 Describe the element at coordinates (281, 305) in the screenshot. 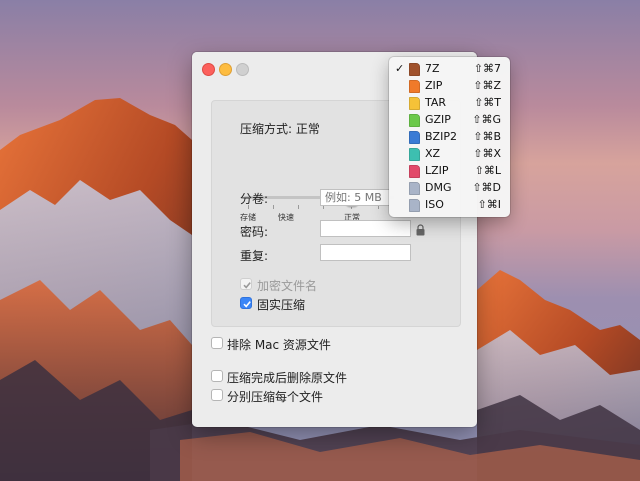

I see `solid-compression-label: 固实压缩` at that location.